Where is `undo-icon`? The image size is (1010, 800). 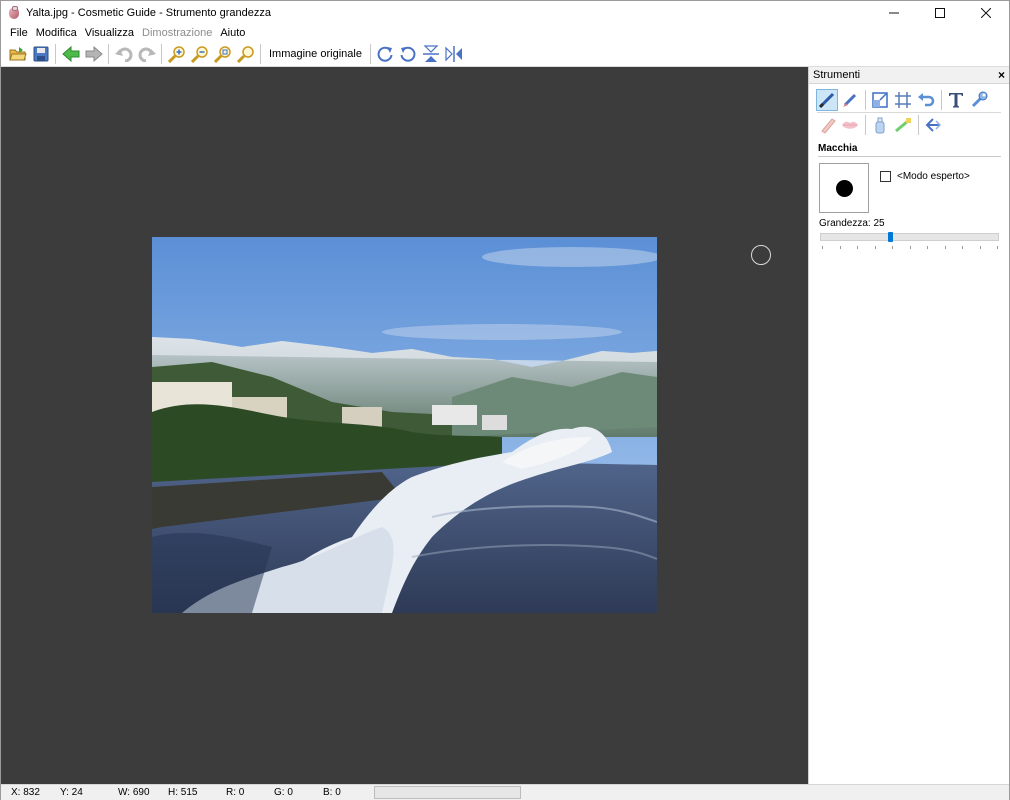
undo-icon is located at coordinates (123, 54).